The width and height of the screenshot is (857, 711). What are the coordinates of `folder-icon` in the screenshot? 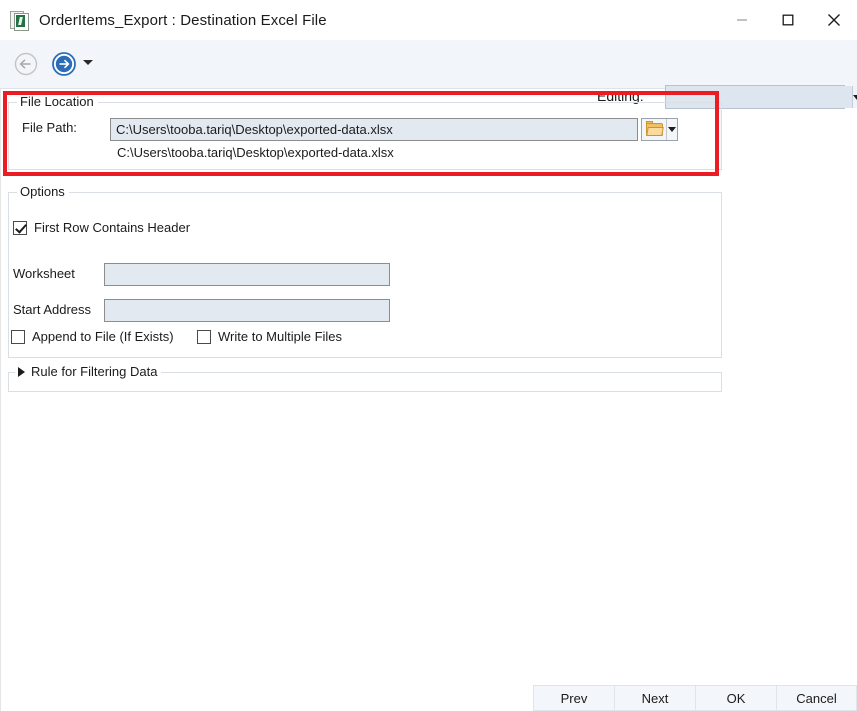 It's located at (654, 128).